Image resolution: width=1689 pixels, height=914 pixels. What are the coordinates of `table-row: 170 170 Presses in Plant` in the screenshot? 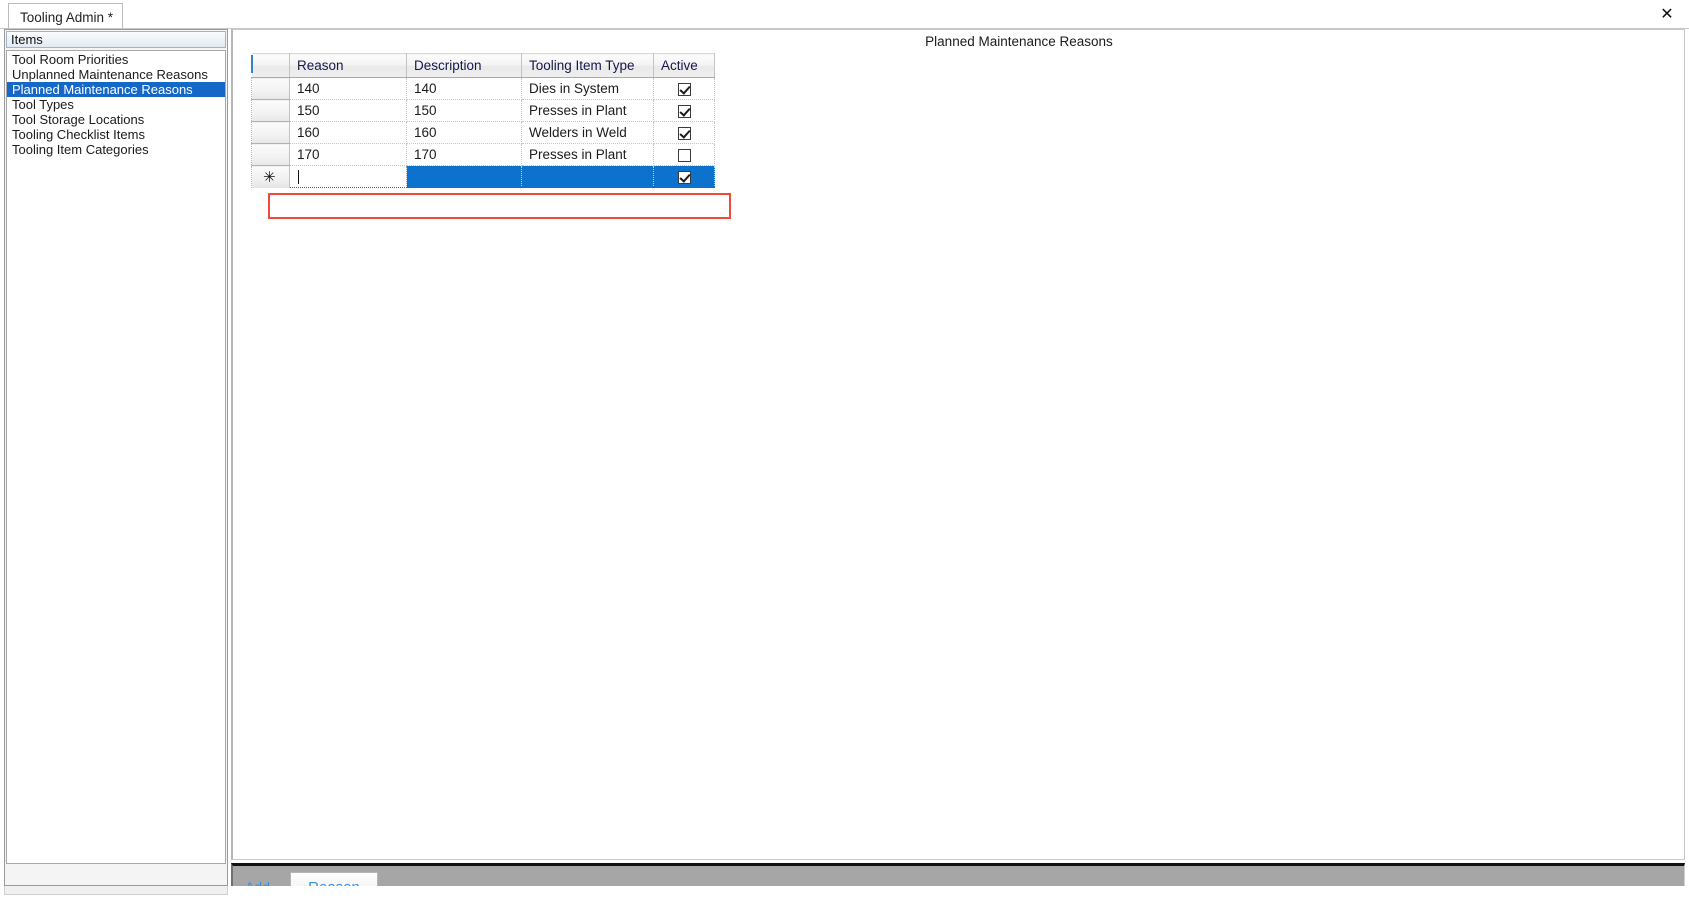 It's located at (483, 154).